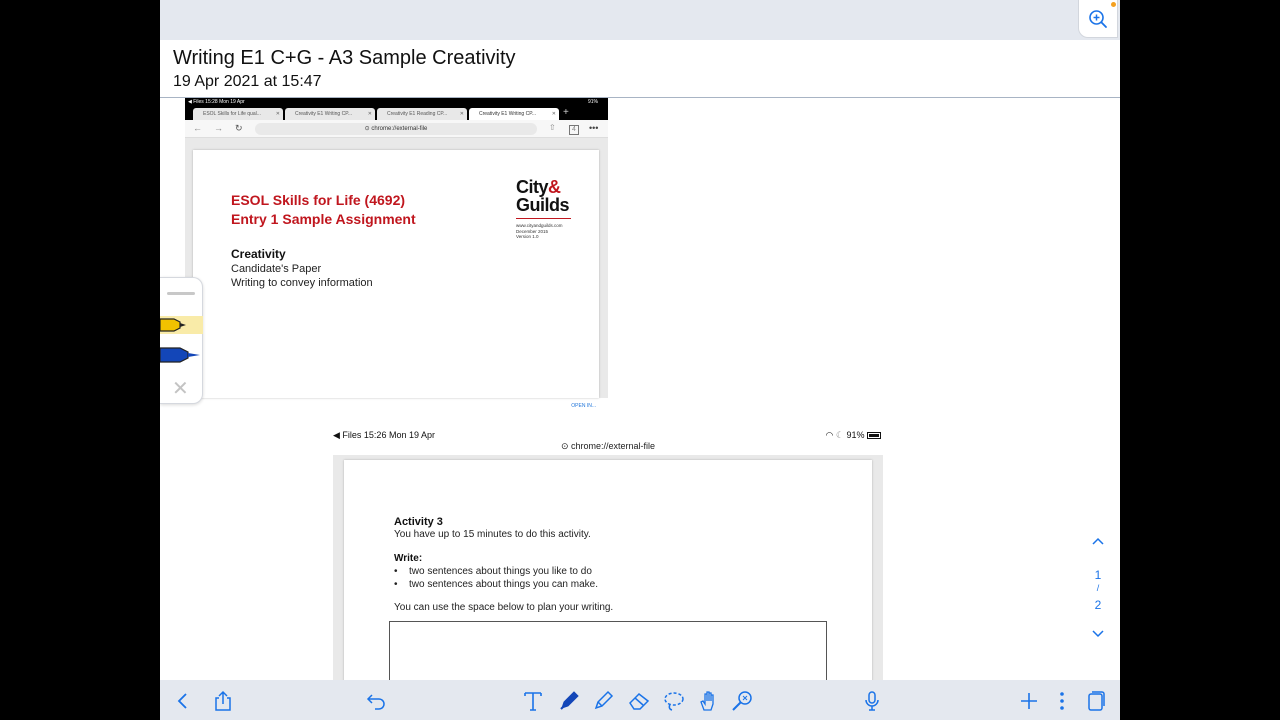 The image size is (1280, 720). Describe the element at coordinates (323, 219) in the screenshot. I see `doc-heading-line2: Entry 1 Sample Assignment` at that location.